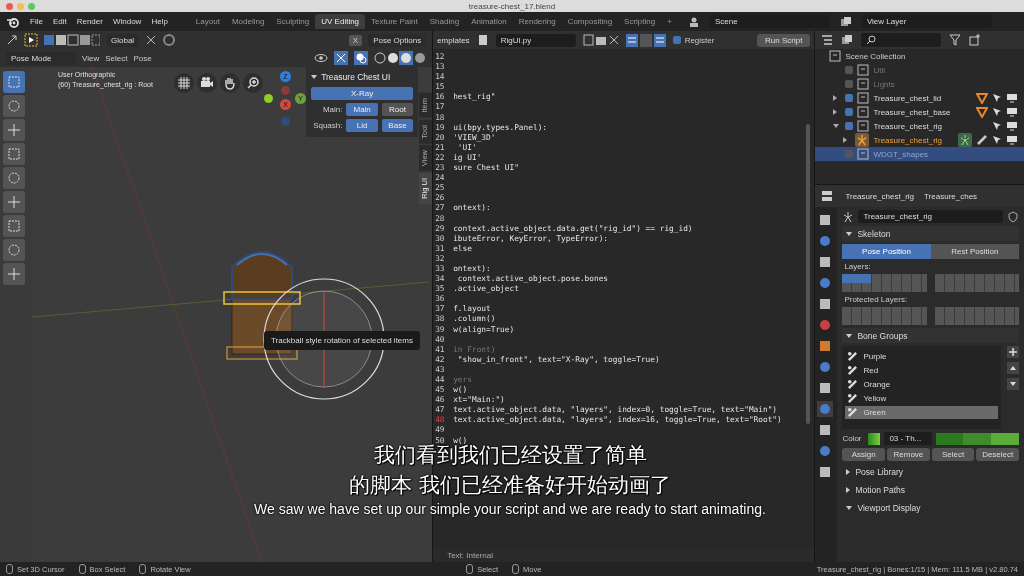 This screenshot has width=1024, height=576. I want to click on move-icon, so click(14, 130).